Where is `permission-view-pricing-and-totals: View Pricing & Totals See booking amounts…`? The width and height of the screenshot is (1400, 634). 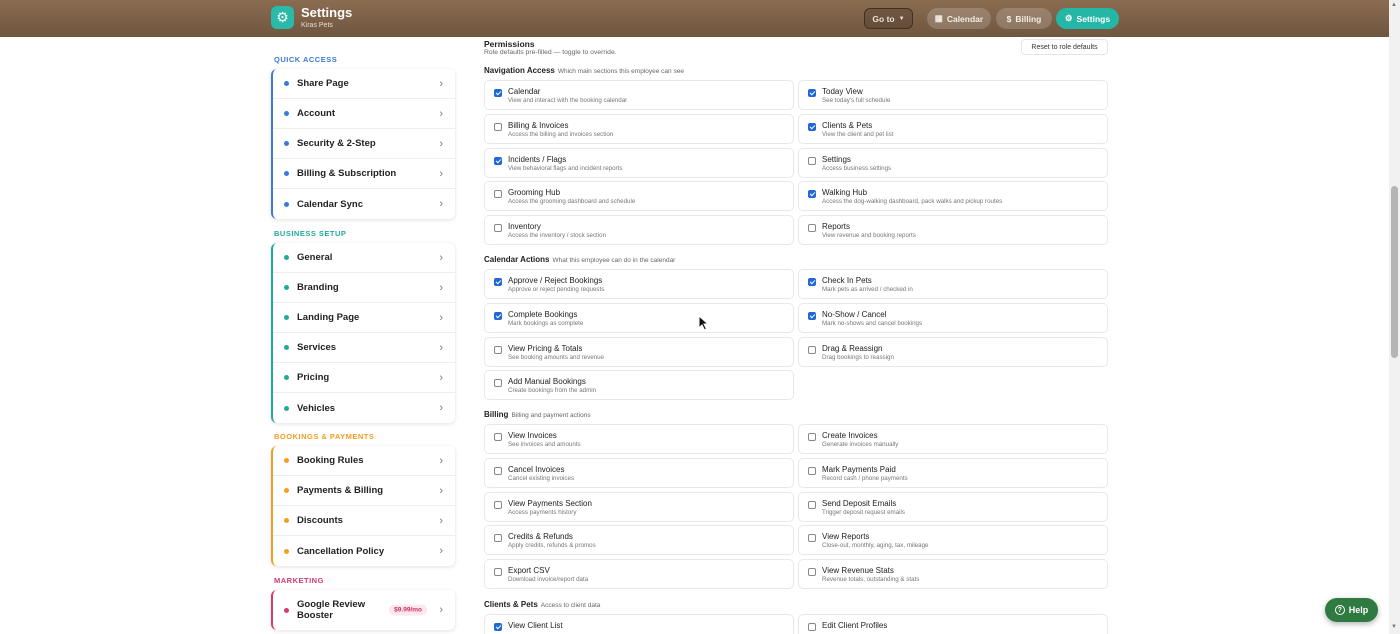
permission-view-pricing-and-totals: View Pricing & Totals See booking amounts… is located at coordinates (639, 351).